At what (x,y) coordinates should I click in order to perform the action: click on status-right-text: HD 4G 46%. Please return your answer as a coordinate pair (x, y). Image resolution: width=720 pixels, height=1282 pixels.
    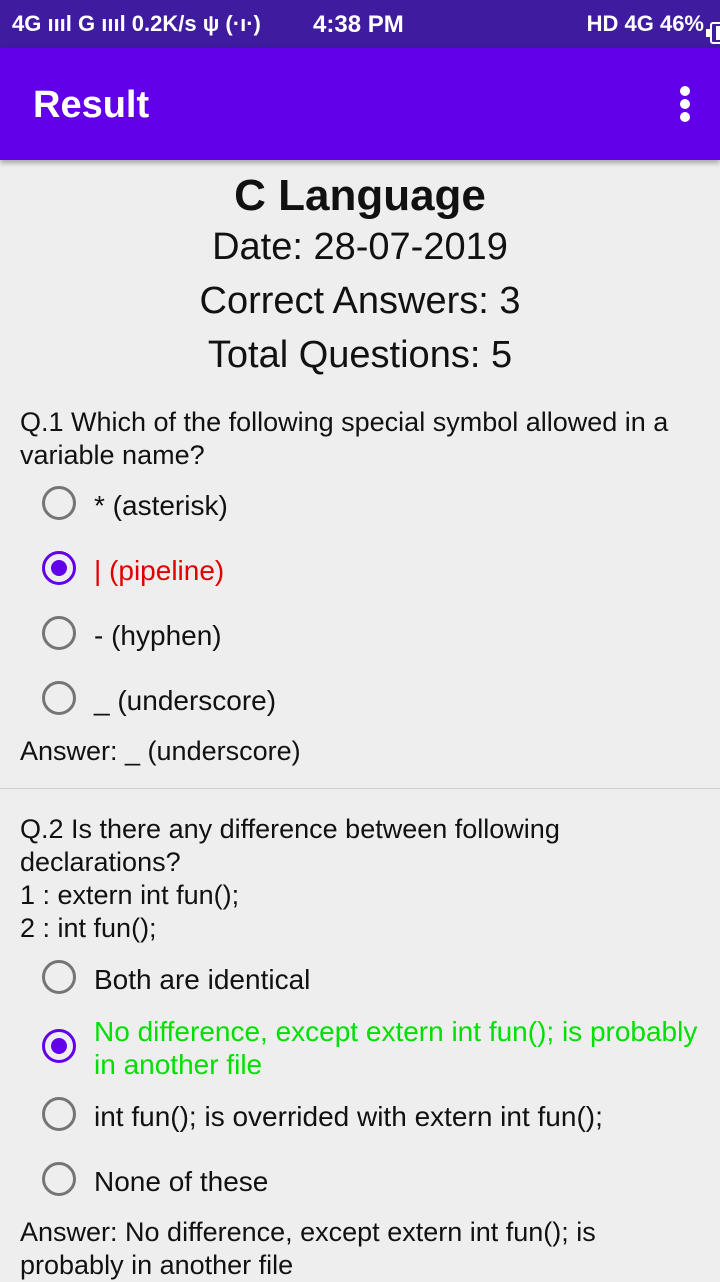
    Looking at the image, I should click on (645, 23).